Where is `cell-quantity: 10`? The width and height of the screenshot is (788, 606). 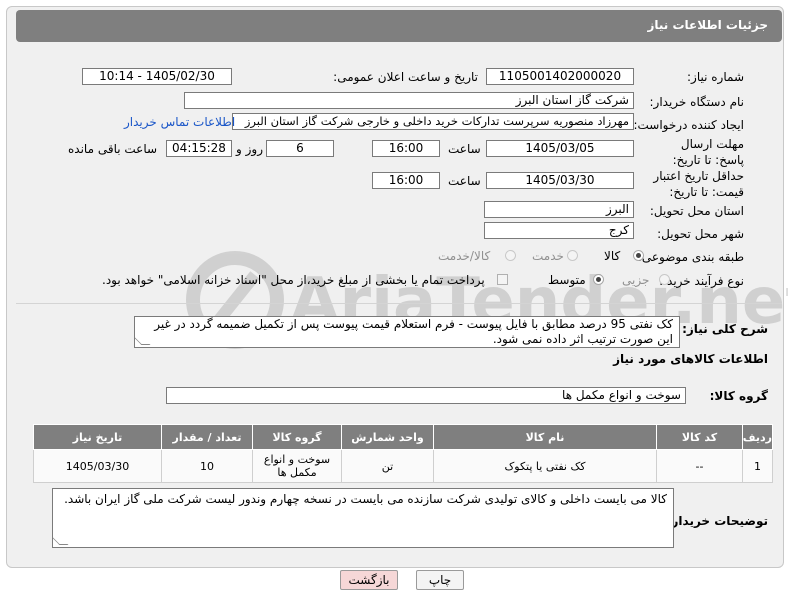 cell-quantity: 10 is located at coordinates (207, 466).